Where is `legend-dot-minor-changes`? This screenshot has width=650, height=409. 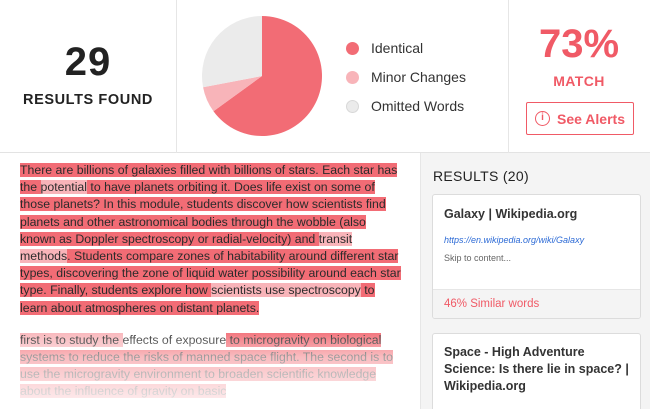
legend-dot-minor-changes is located at coordinates (352, 77).